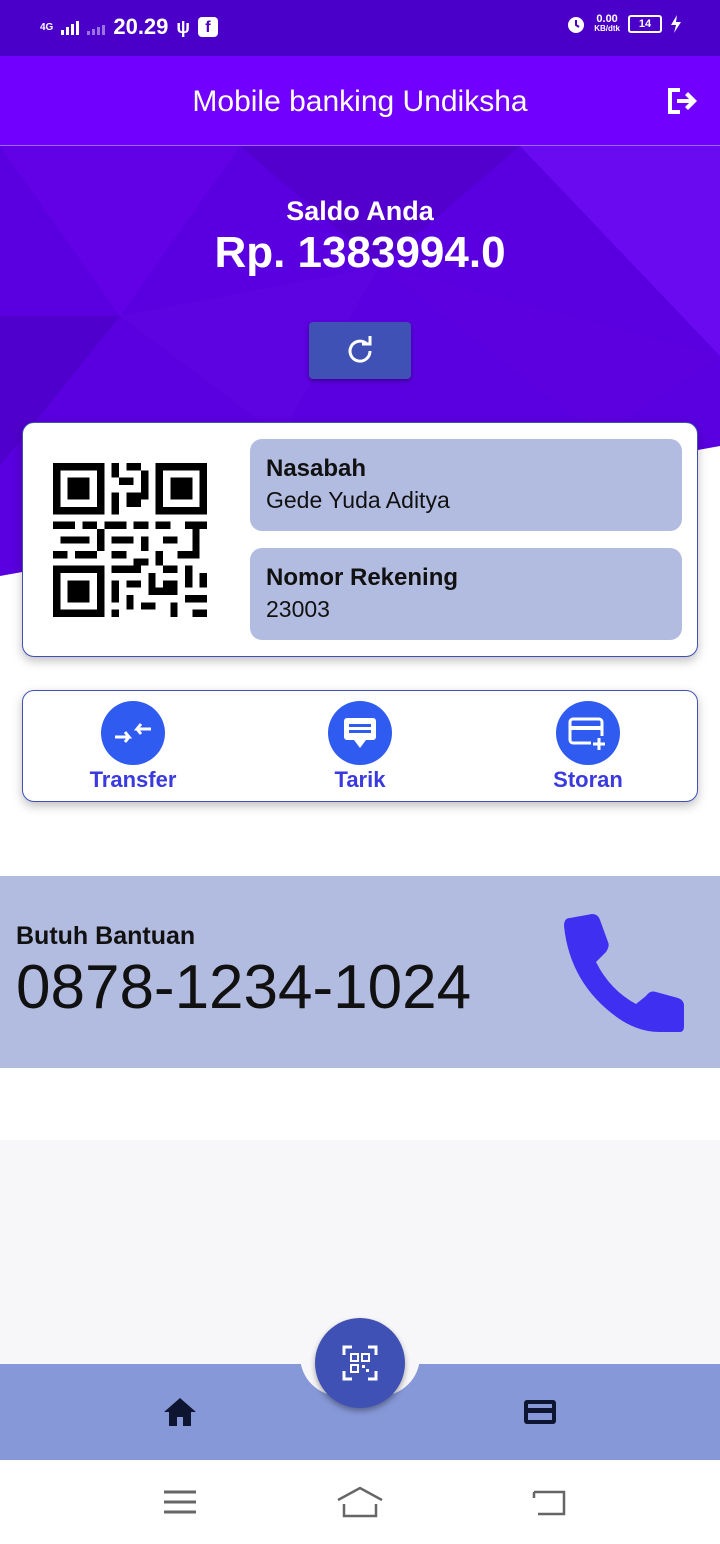 Image resolution: width=720 pixels, height=1544 pixels. Describe the element at coordinates (133, 733) in the screenshot. I see `transfer-icon` at that location.